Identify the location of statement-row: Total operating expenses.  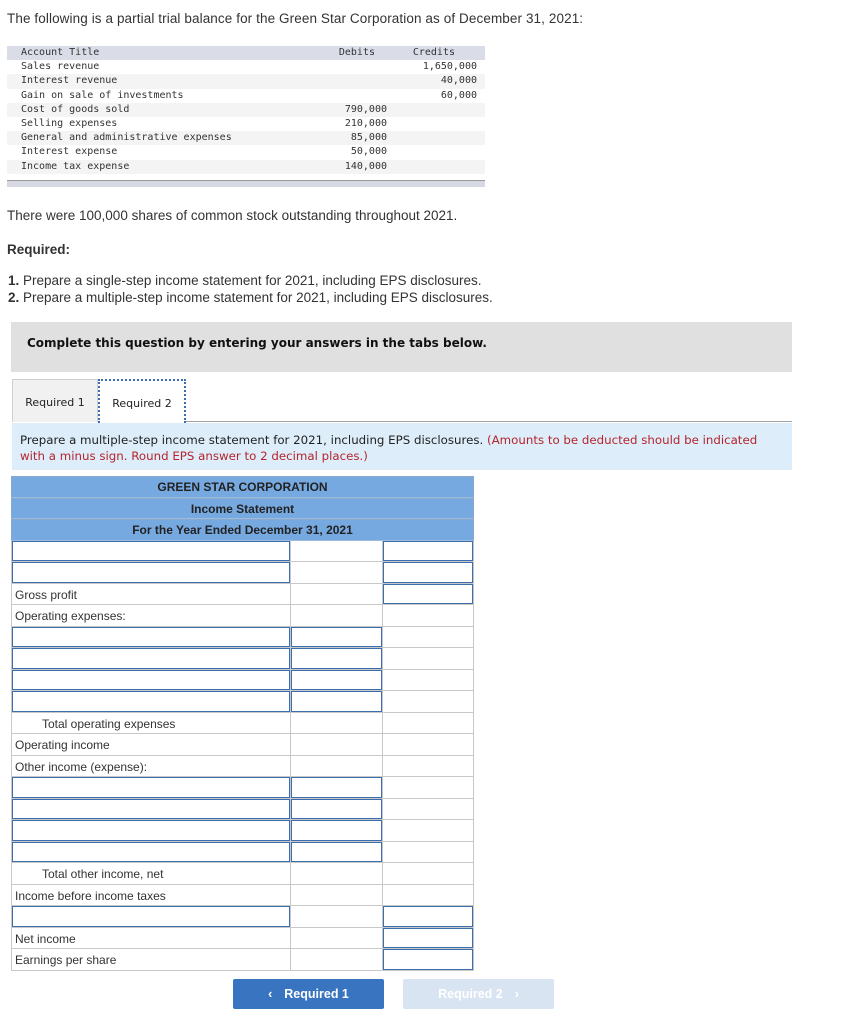
(242, 723).